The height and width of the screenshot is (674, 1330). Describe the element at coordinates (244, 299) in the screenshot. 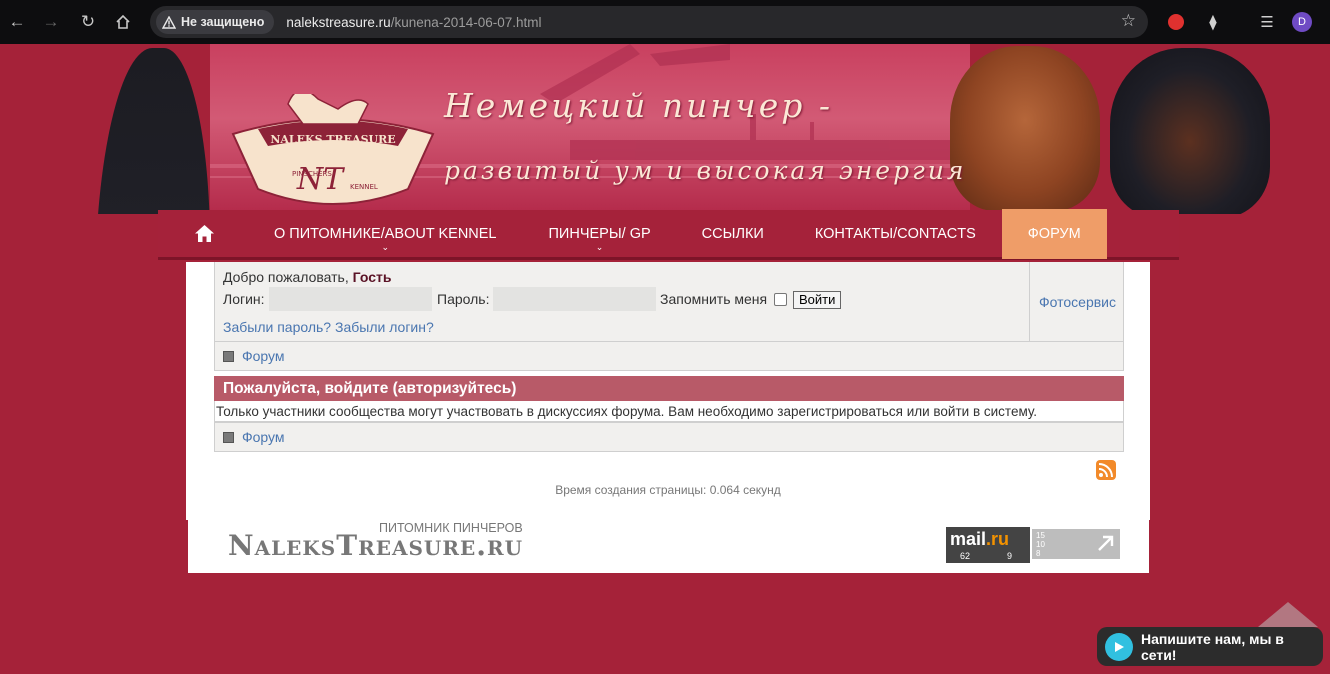

I see `username-label: Логин:` at that location.